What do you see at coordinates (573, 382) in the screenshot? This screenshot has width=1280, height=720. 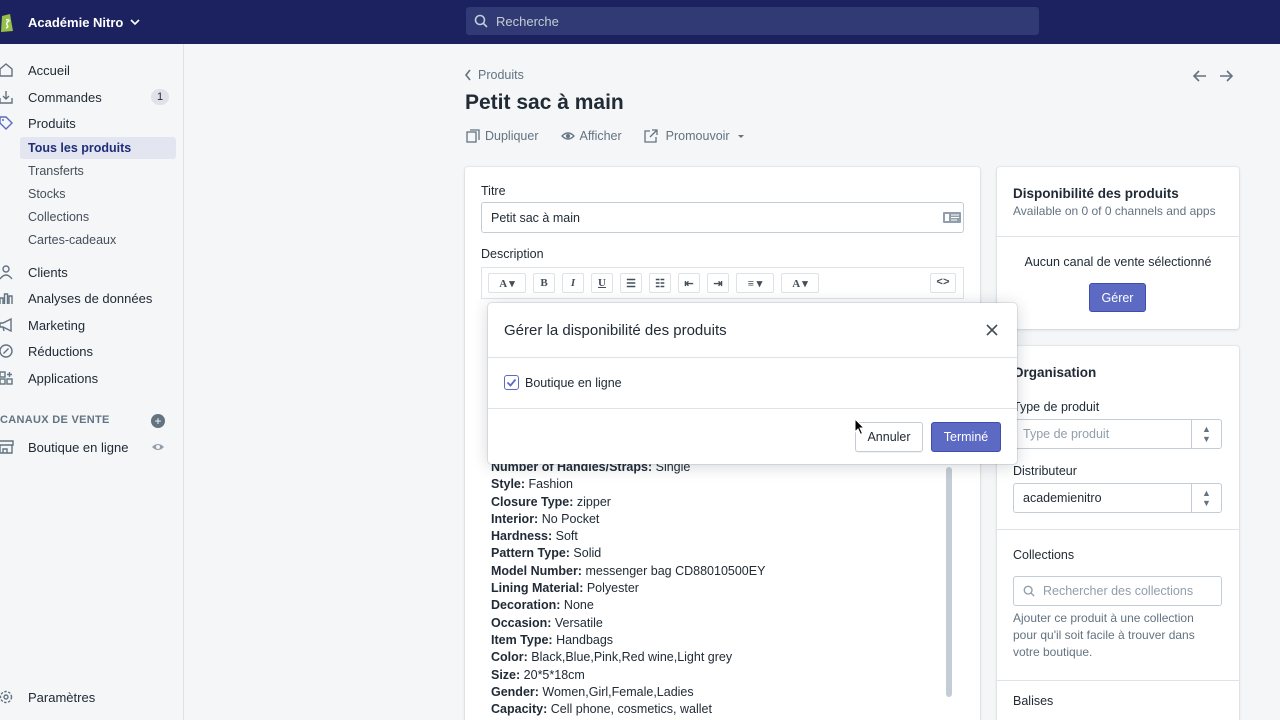 I see `online-store-option-label: Boutique en ligne` at bounding box center [573, 382].